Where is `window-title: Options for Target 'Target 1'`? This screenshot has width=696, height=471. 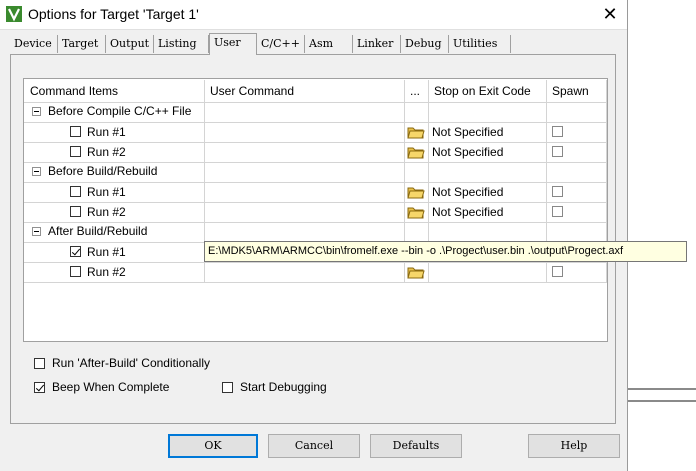
window-title: Options for Target 'Target 1' is located at coordinates (113, 14).